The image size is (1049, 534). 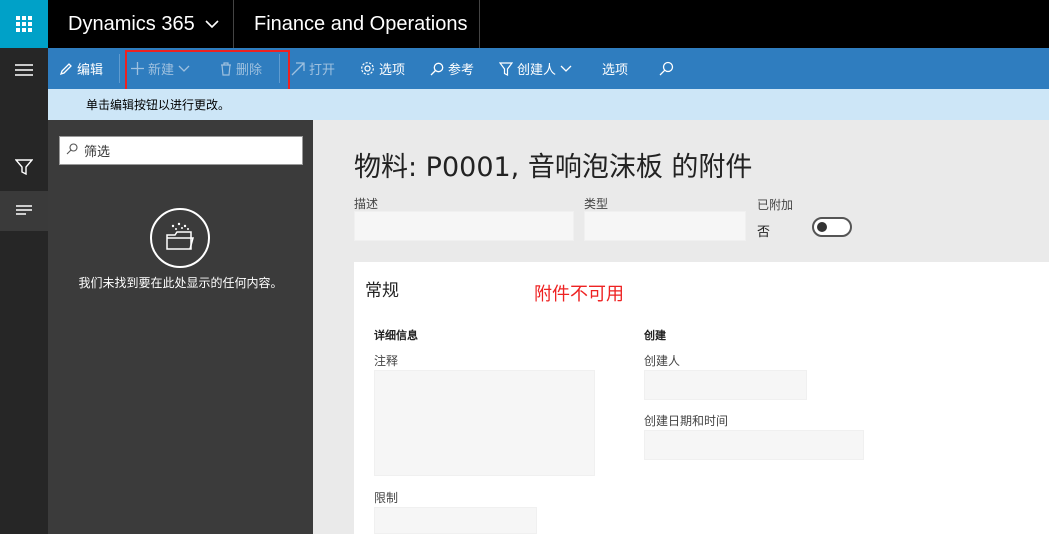 I want to click on attached-toggle, so click(x=832, y=227).